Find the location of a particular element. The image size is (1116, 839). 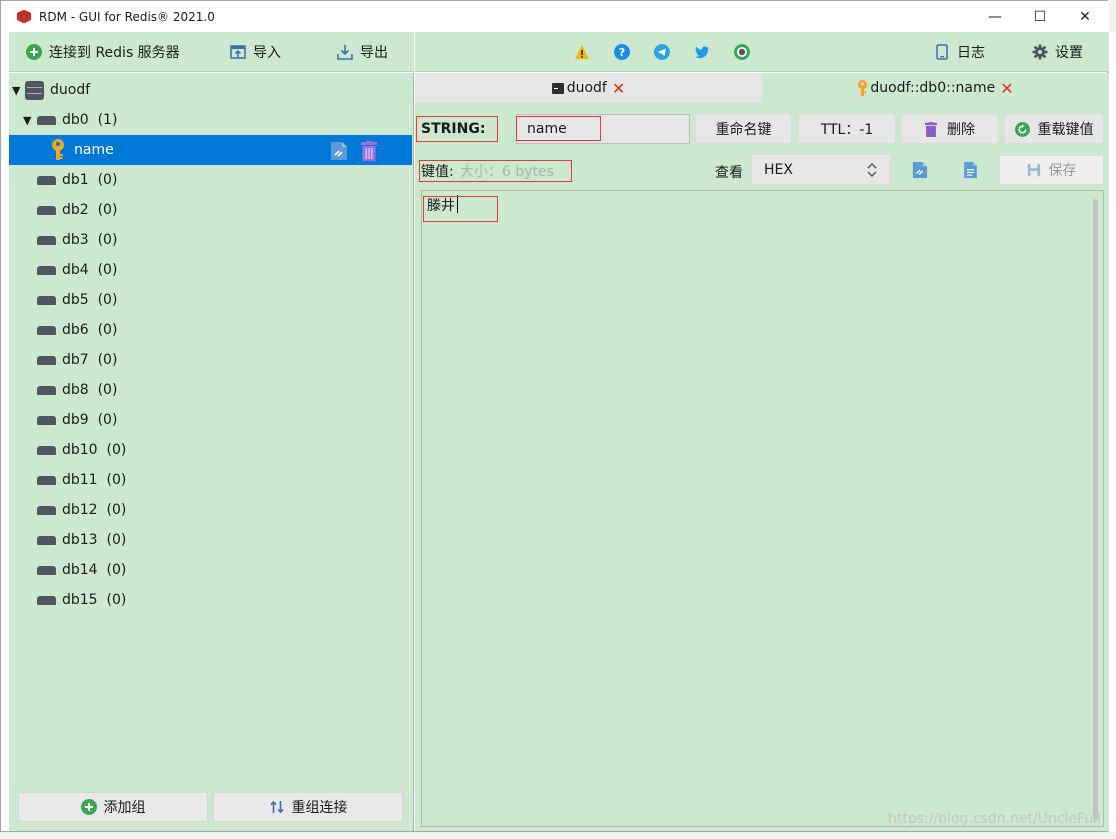

import-button: 导入 is located at coordinates (255, 52).